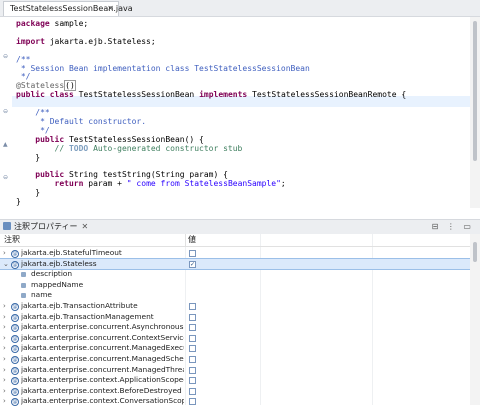 The height and width of the screenshot is (407, 480). What do you see at coordinates (235, 274) in the screenshot?
I see `tree-row: description` at bounding box center [235, 274].